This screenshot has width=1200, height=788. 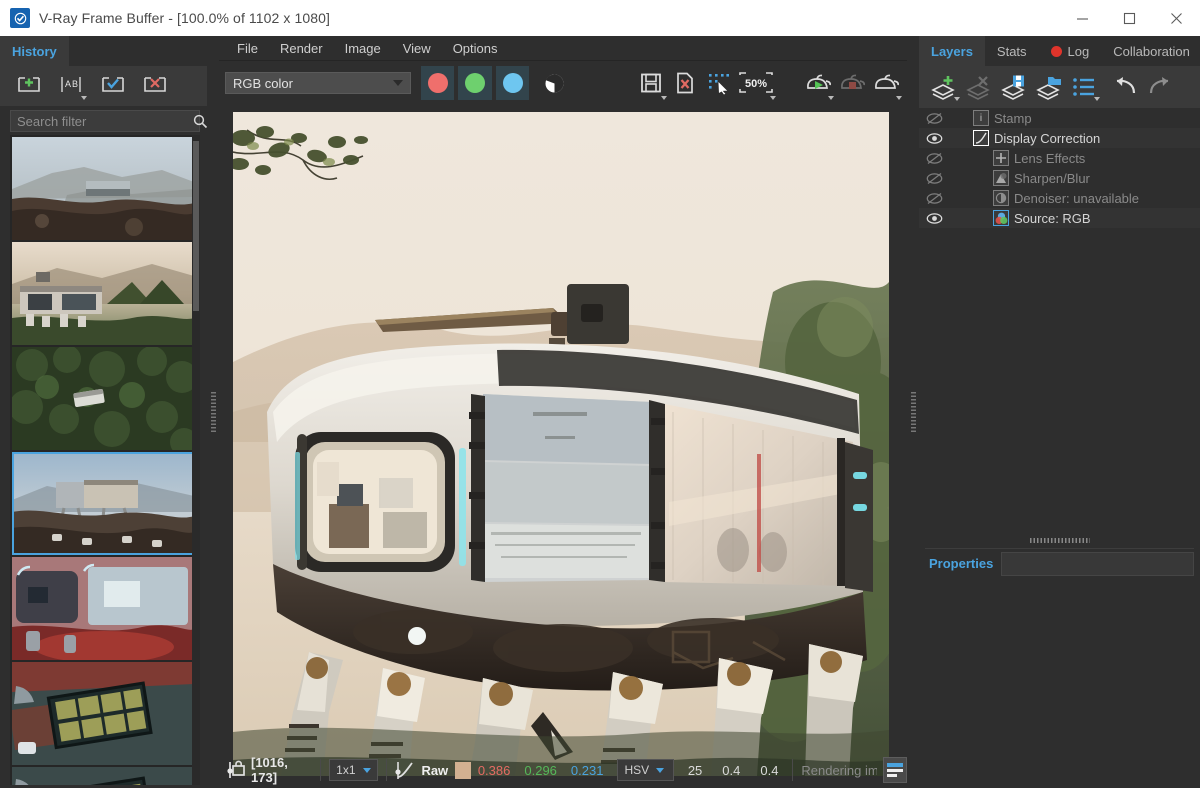 I want to click on redo-arrow-icon, so click(x=1160, y=87).